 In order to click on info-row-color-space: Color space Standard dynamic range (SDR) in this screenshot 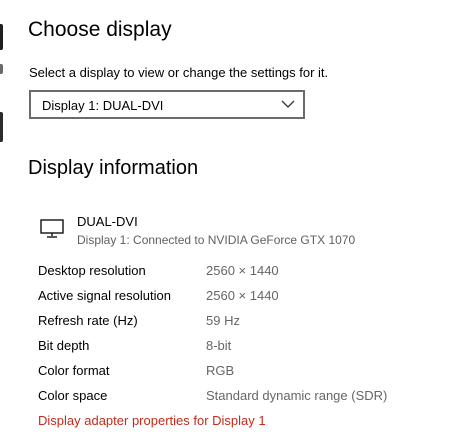, I will do `click(238, 398)`.